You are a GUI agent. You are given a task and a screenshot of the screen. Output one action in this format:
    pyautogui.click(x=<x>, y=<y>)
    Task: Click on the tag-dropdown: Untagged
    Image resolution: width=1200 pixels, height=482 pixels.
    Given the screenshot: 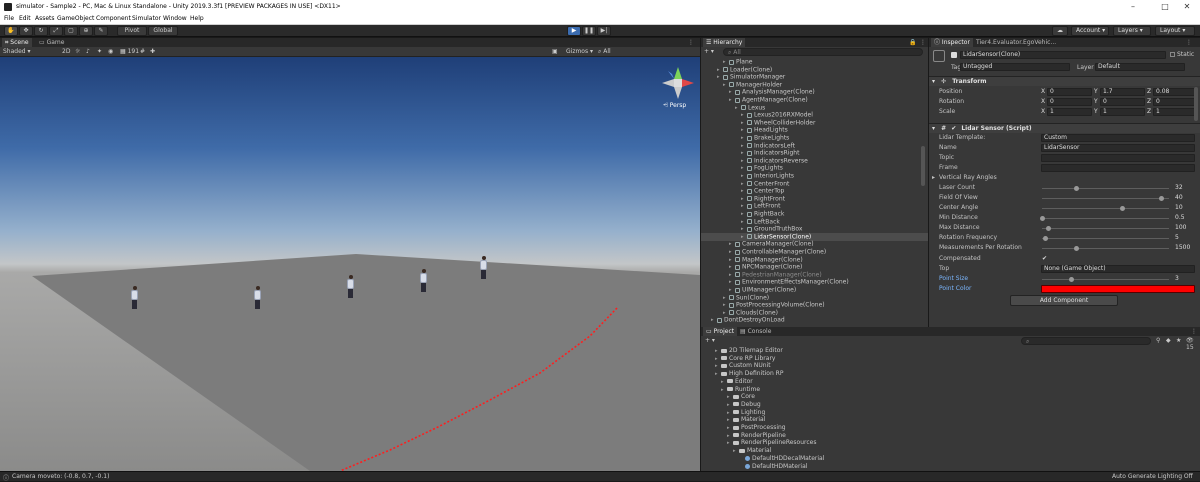 What is the action you would take?
    pyautogui.click(x=1015, y=67)
    